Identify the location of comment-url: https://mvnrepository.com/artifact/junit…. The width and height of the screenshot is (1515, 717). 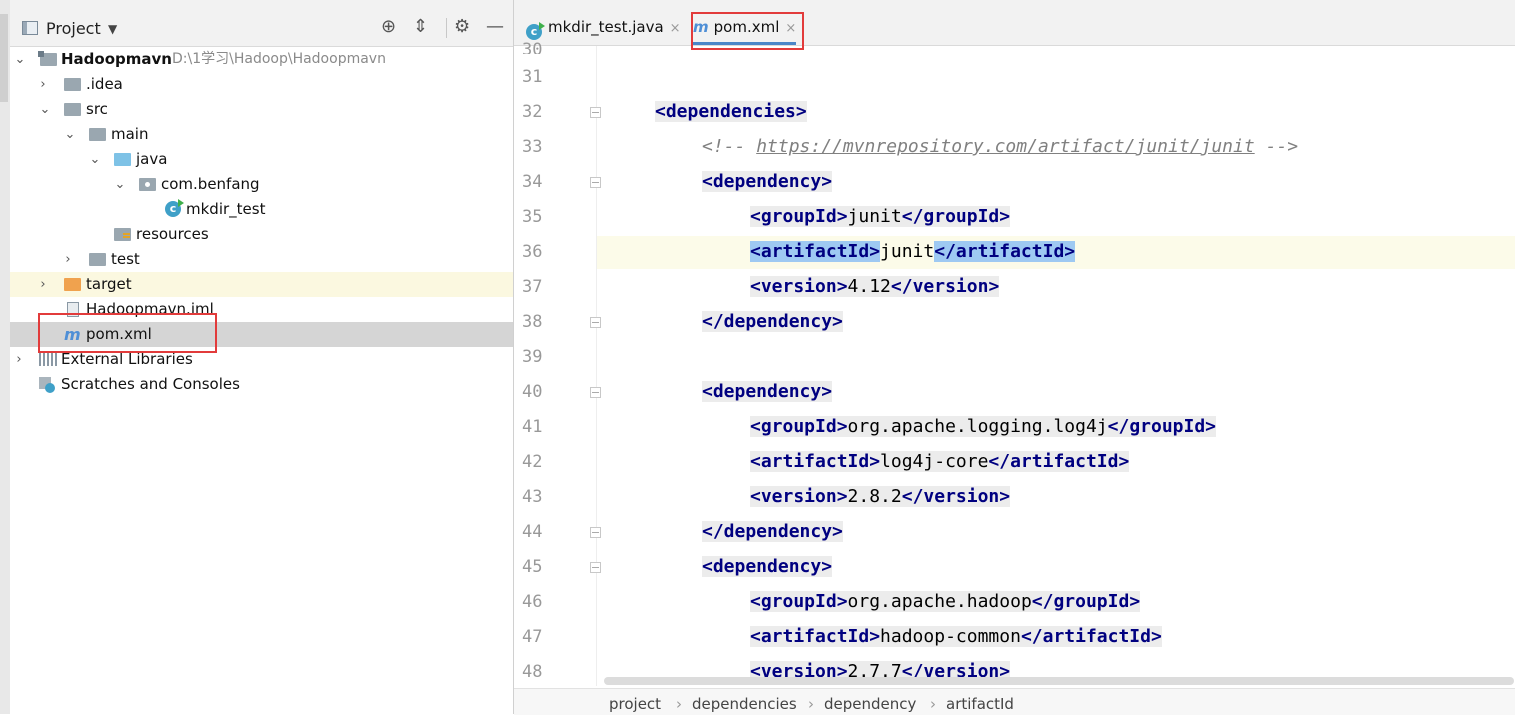
(1005, 146).